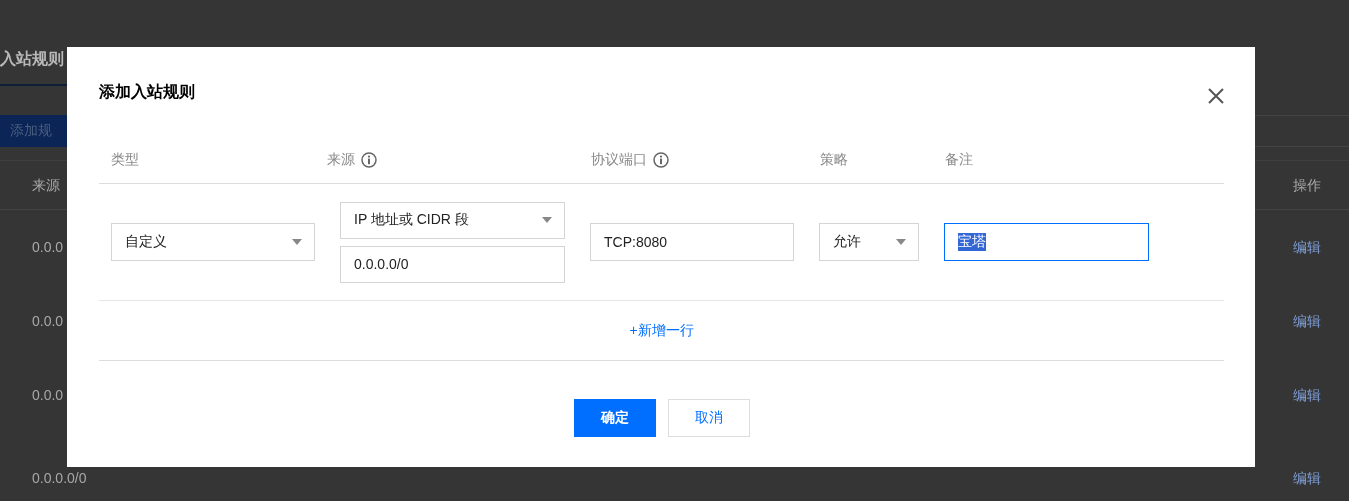 The width and height of the screenshot is (1349, 501). Describe the element at coordinates (452, 264) in the screenshot. I see `source-field: 0.0.0.0/0` at that location.